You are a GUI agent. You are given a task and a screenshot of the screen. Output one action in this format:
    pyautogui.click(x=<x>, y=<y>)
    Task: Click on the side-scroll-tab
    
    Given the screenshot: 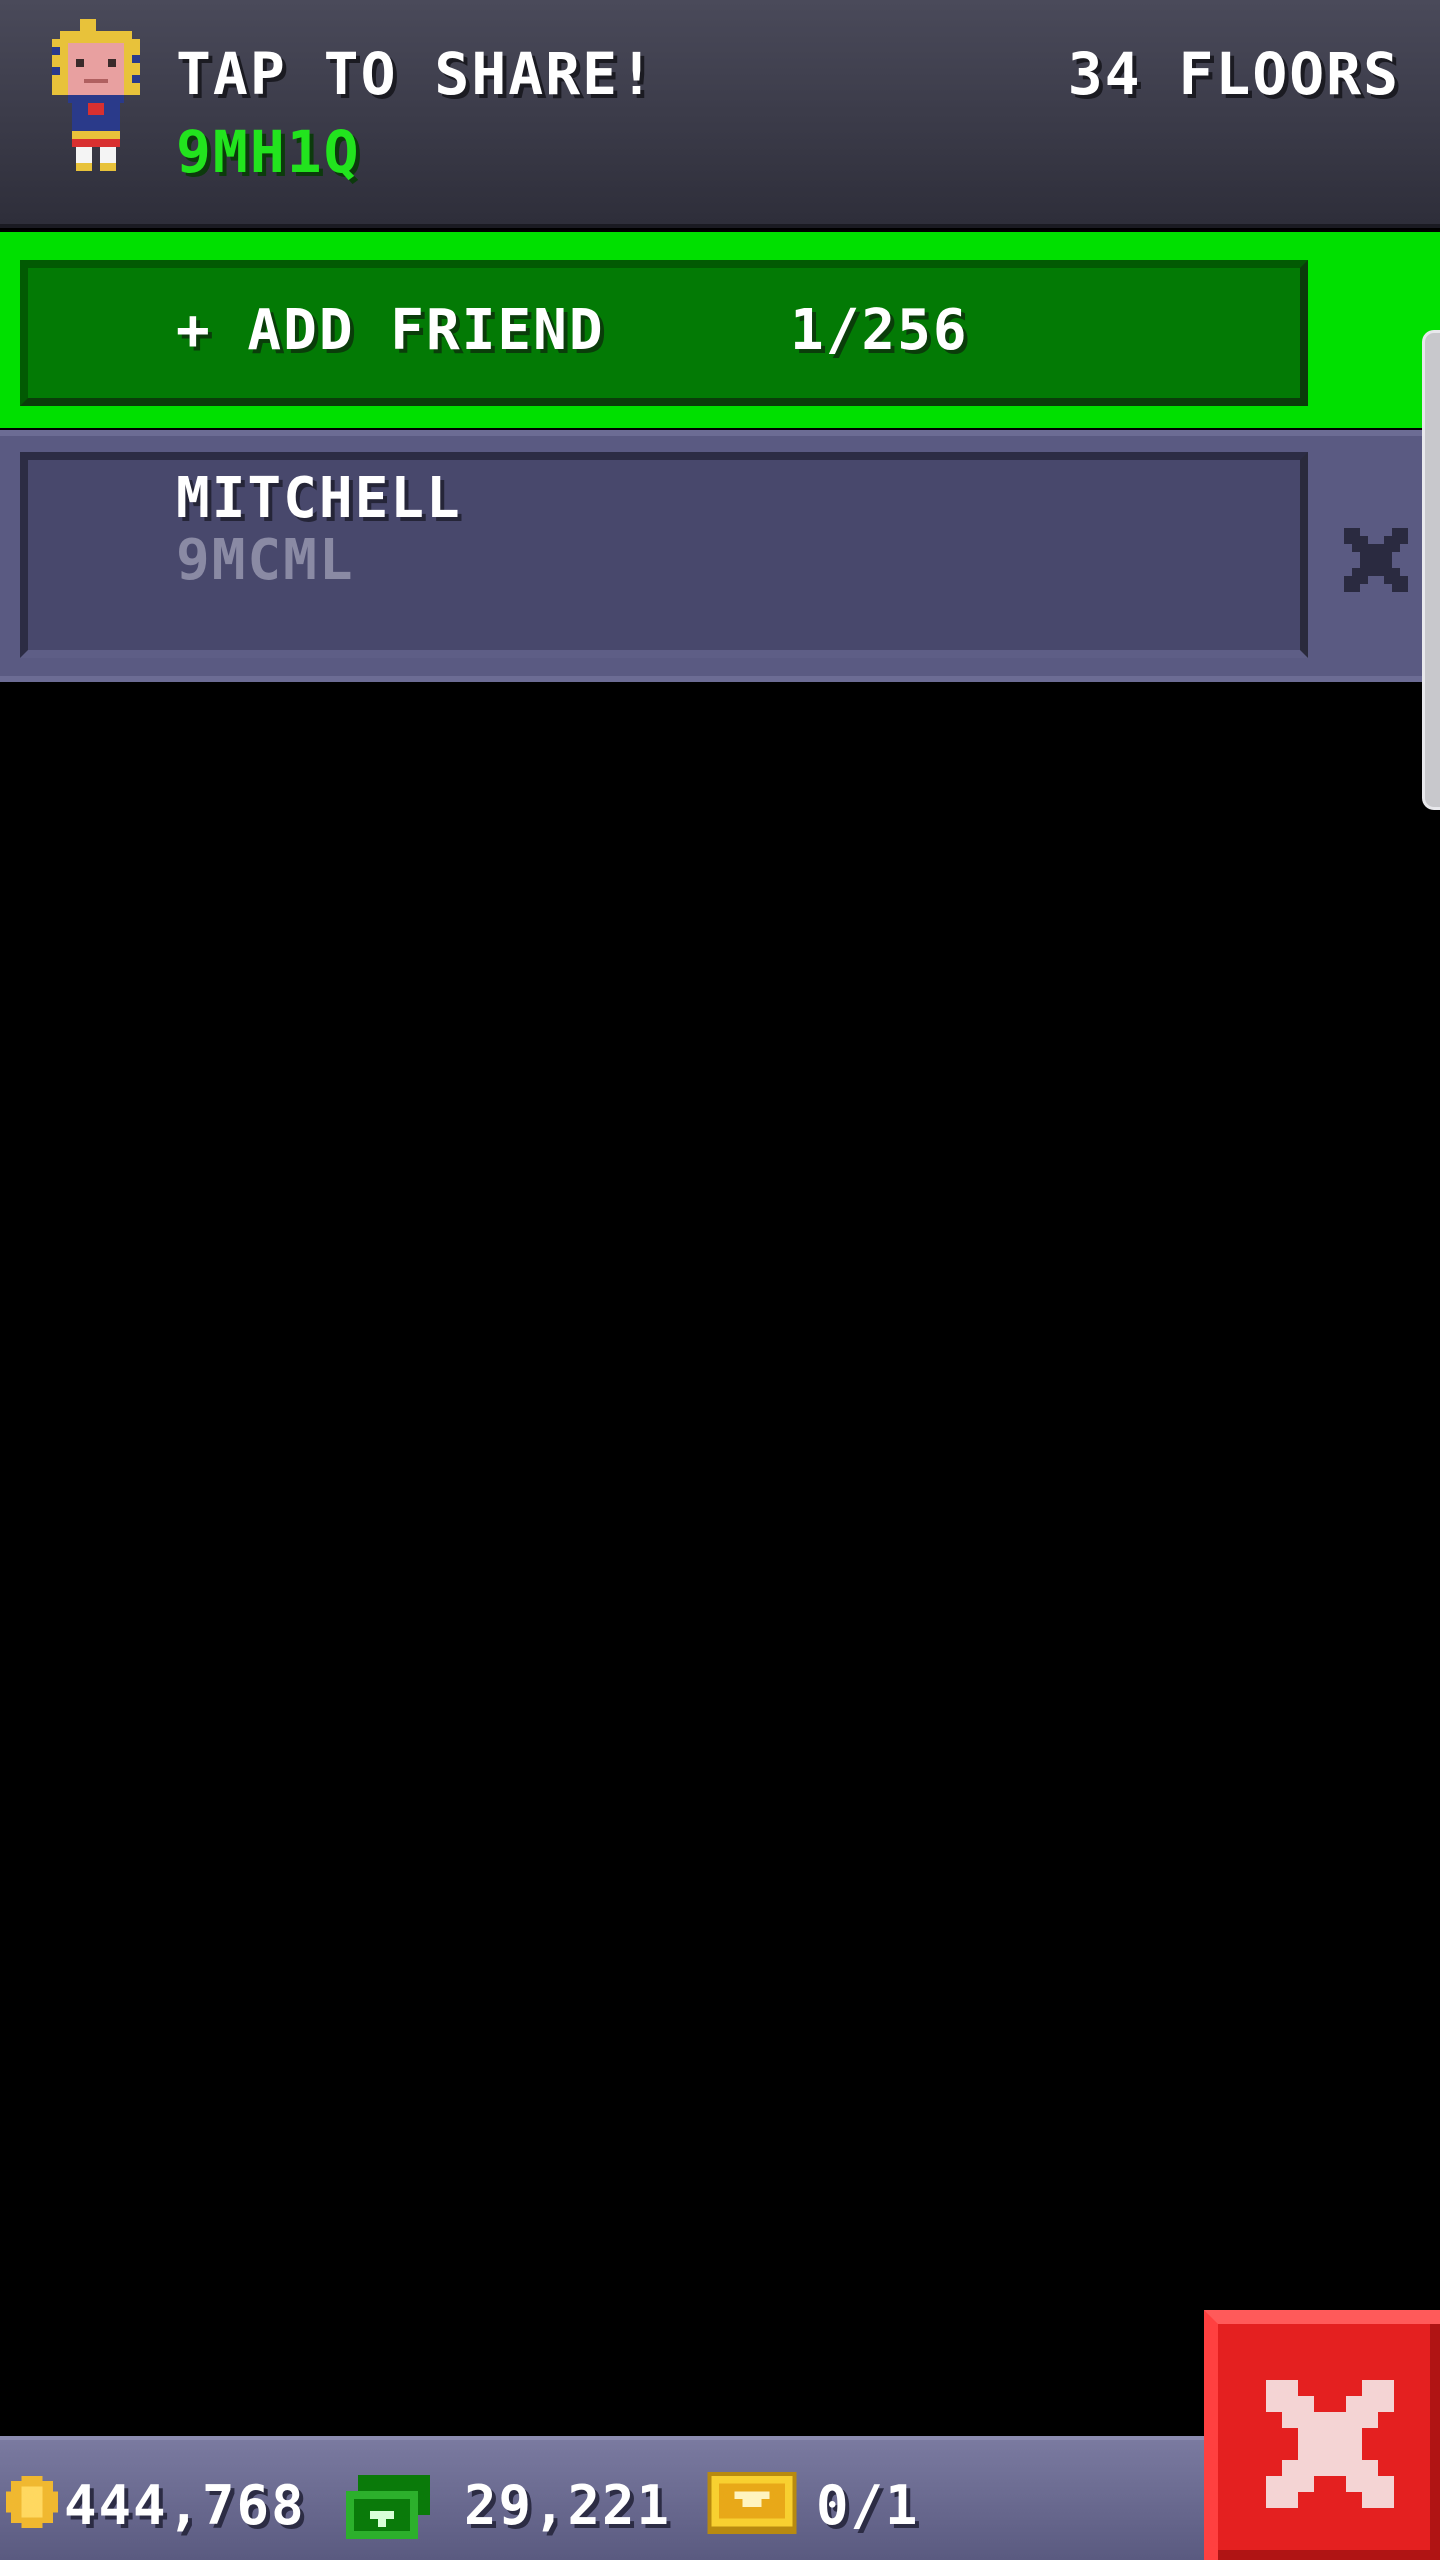 What is the action you would take?
    pyautogui.click(x=1431, y=570)
    